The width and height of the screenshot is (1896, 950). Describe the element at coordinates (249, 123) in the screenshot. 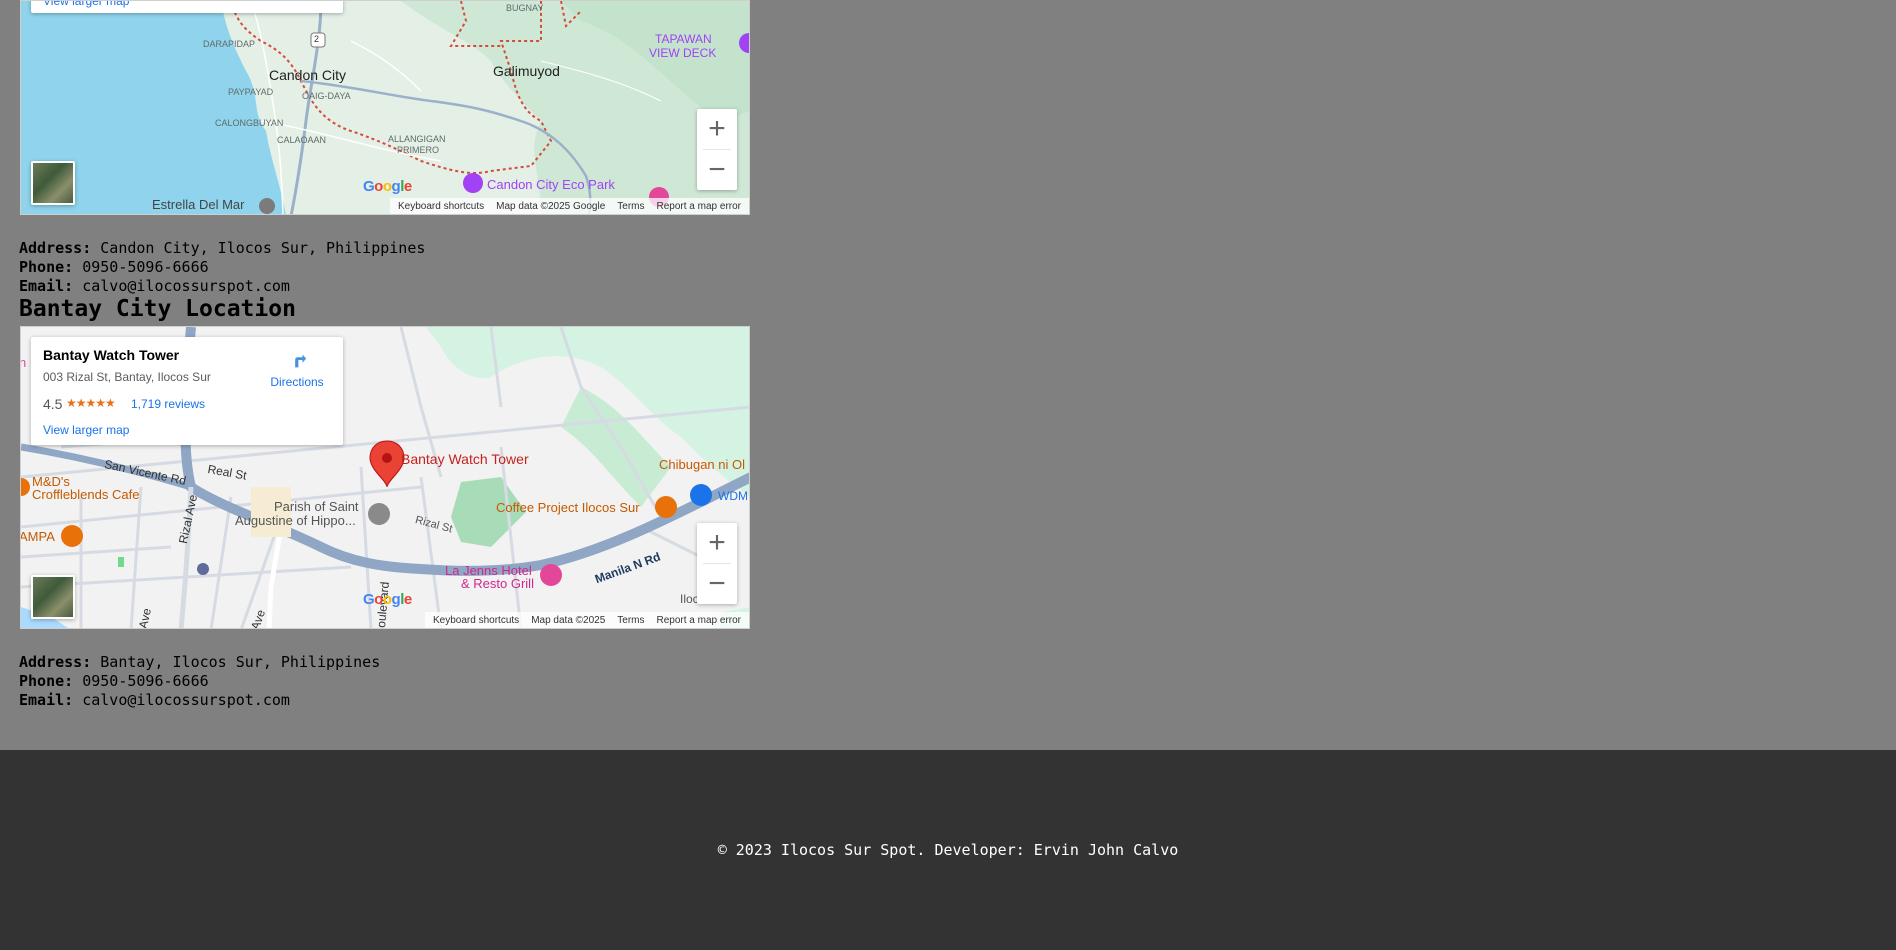

I see `map-label-calongbuyan: CALONGBUYAN` at that location.